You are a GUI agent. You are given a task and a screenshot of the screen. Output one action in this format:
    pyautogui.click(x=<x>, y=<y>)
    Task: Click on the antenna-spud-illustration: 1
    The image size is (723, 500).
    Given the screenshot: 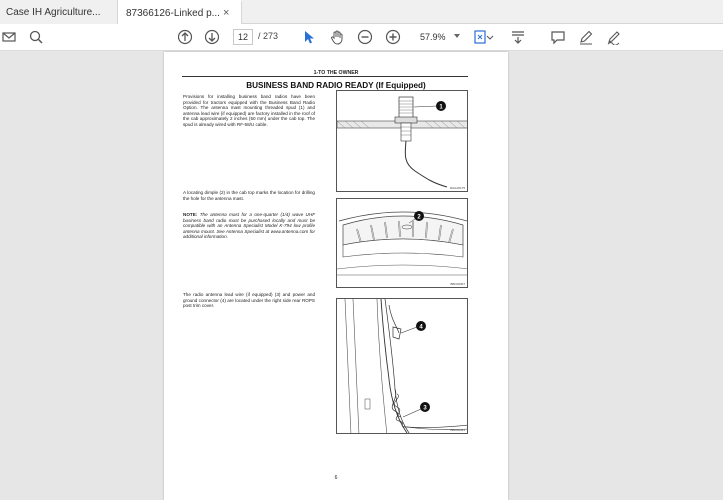 What is the action you would take?
    pyautogui.click(x=402, y=142)
    